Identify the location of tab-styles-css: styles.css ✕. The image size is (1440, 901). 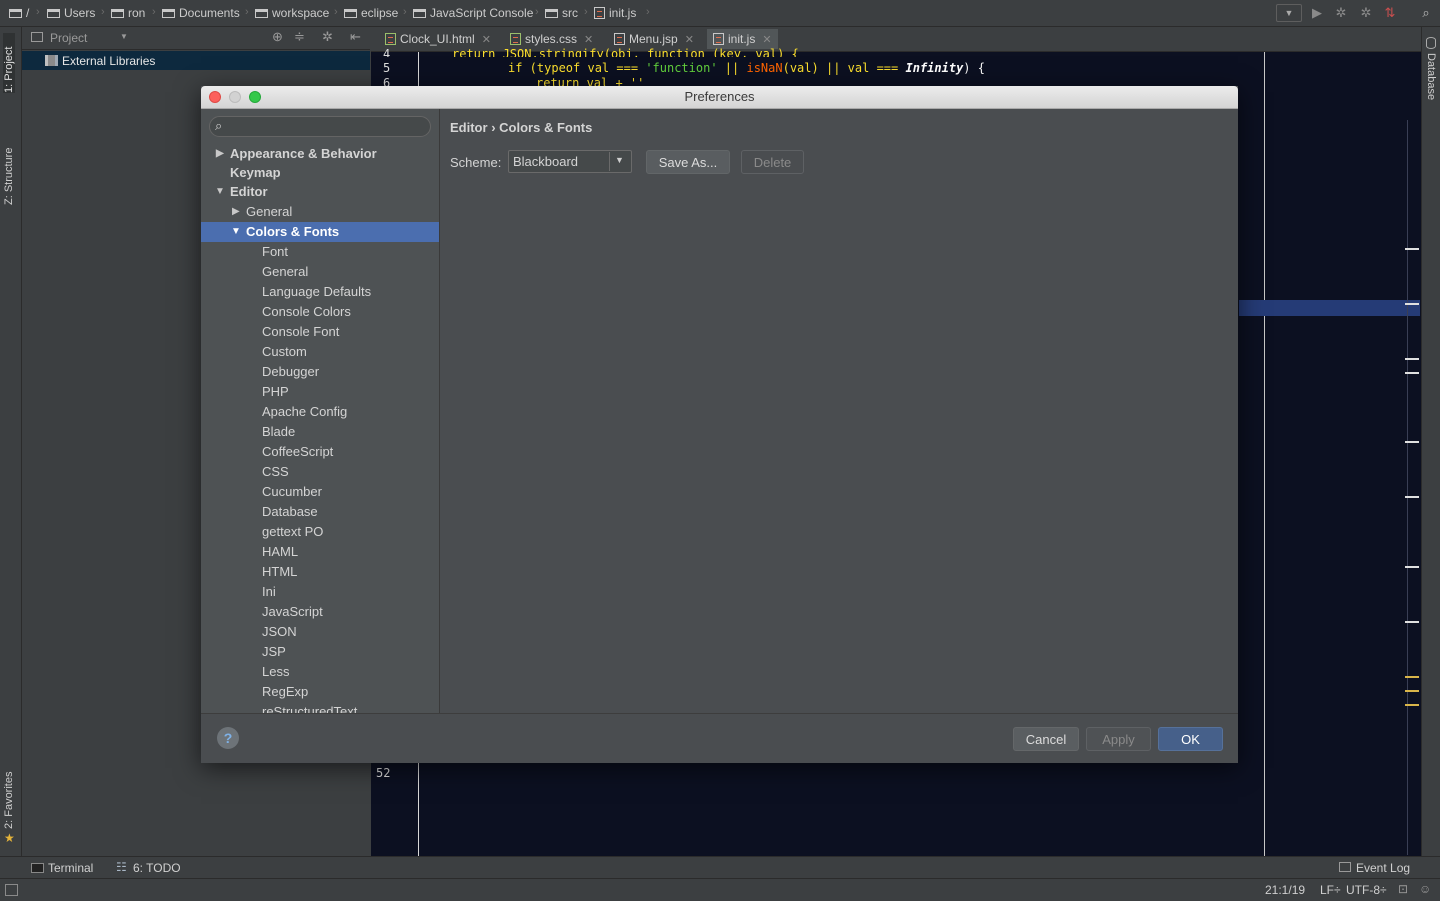
(551, 39).